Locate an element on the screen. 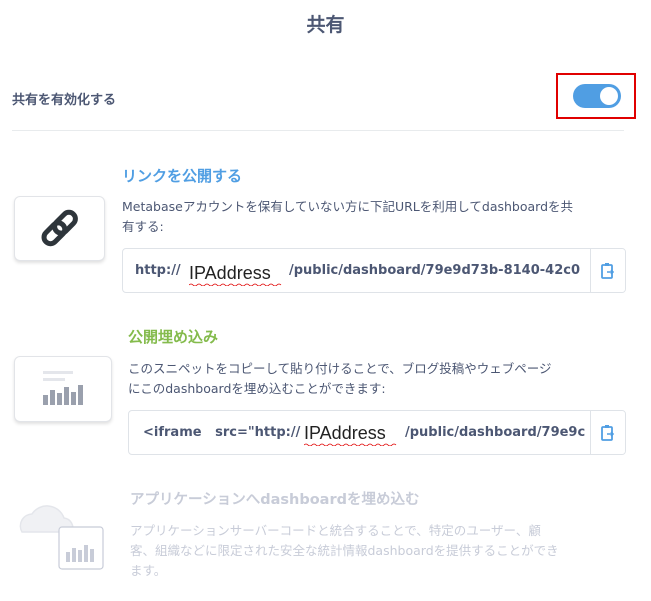 This screenshot has width=651, height=601. app-embed-heading: アプリケーションへdashboardを埋め込む is located at coordinates (275, 500).